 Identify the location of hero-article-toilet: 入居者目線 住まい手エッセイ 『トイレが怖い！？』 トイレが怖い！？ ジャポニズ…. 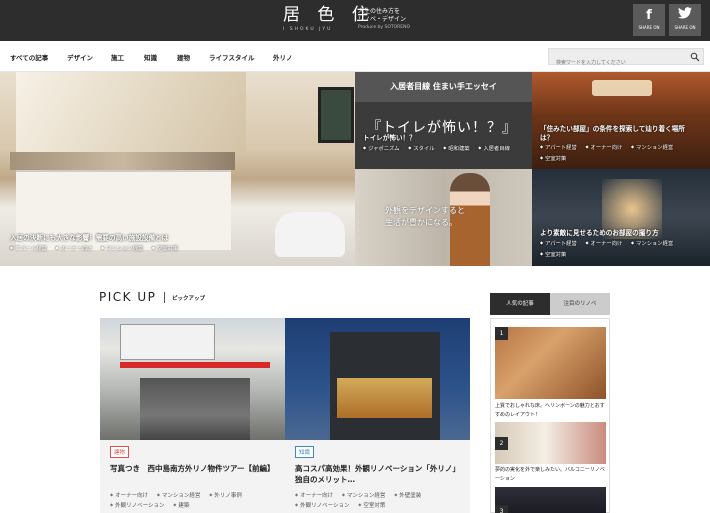
(443, 120).